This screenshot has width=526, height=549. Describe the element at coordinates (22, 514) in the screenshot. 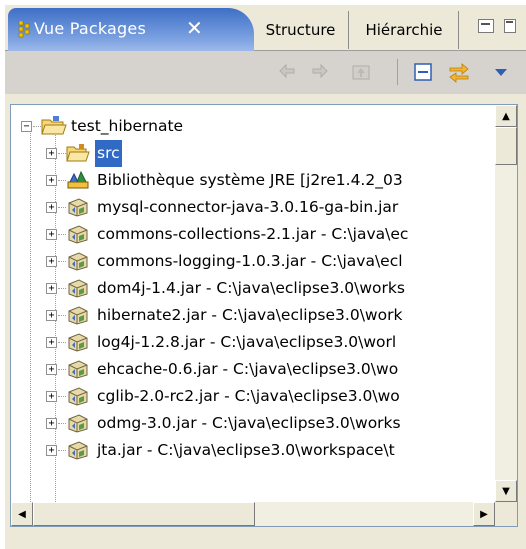

I see `scroll-left-button: ◀` at that location.